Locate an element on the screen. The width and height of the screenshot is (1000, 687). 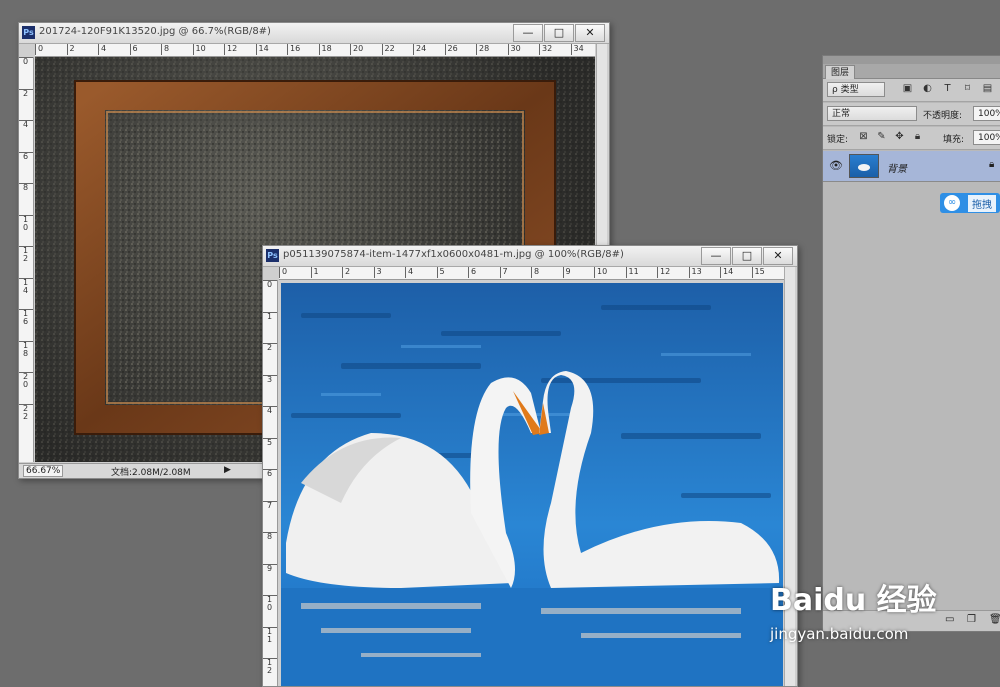
layer-row-background: 👁︎ 背景 🔒︎ is located at coordinates (911, 166).